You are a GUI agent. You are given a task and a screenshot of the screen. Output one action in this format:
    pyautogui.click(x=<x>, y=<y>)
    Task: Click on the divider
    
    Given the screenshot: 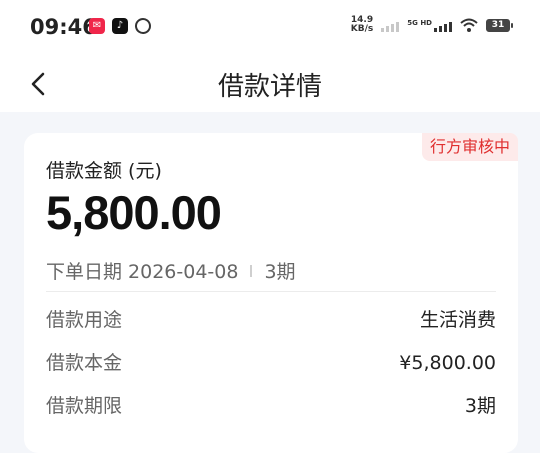 What is the action you would take?
    pyautogui.click(x=271, y=291)
    